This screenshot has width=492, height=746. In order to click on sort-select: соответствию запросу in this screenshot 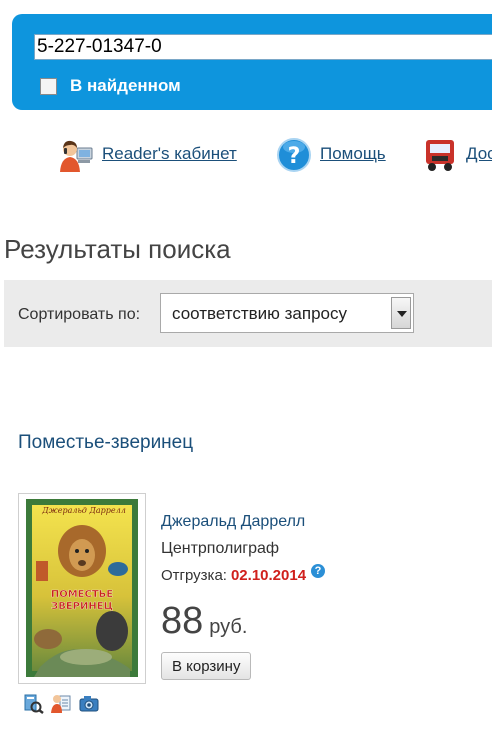, I will do `click(287, 313)`.